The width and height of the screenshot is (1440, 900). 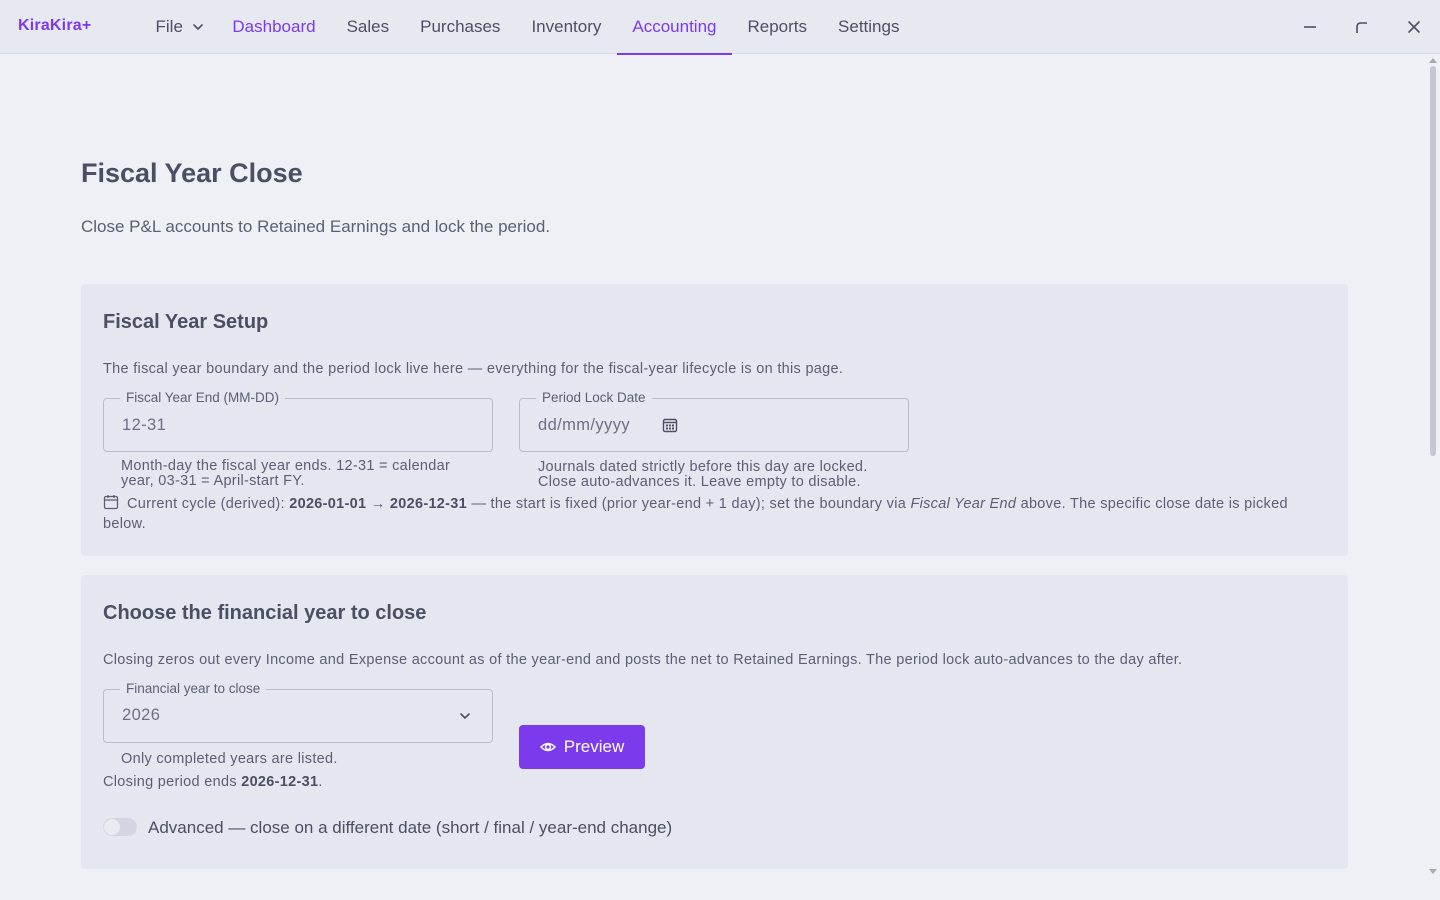 I want to click on nav-reports: Reports, so click(x=777, y=27).